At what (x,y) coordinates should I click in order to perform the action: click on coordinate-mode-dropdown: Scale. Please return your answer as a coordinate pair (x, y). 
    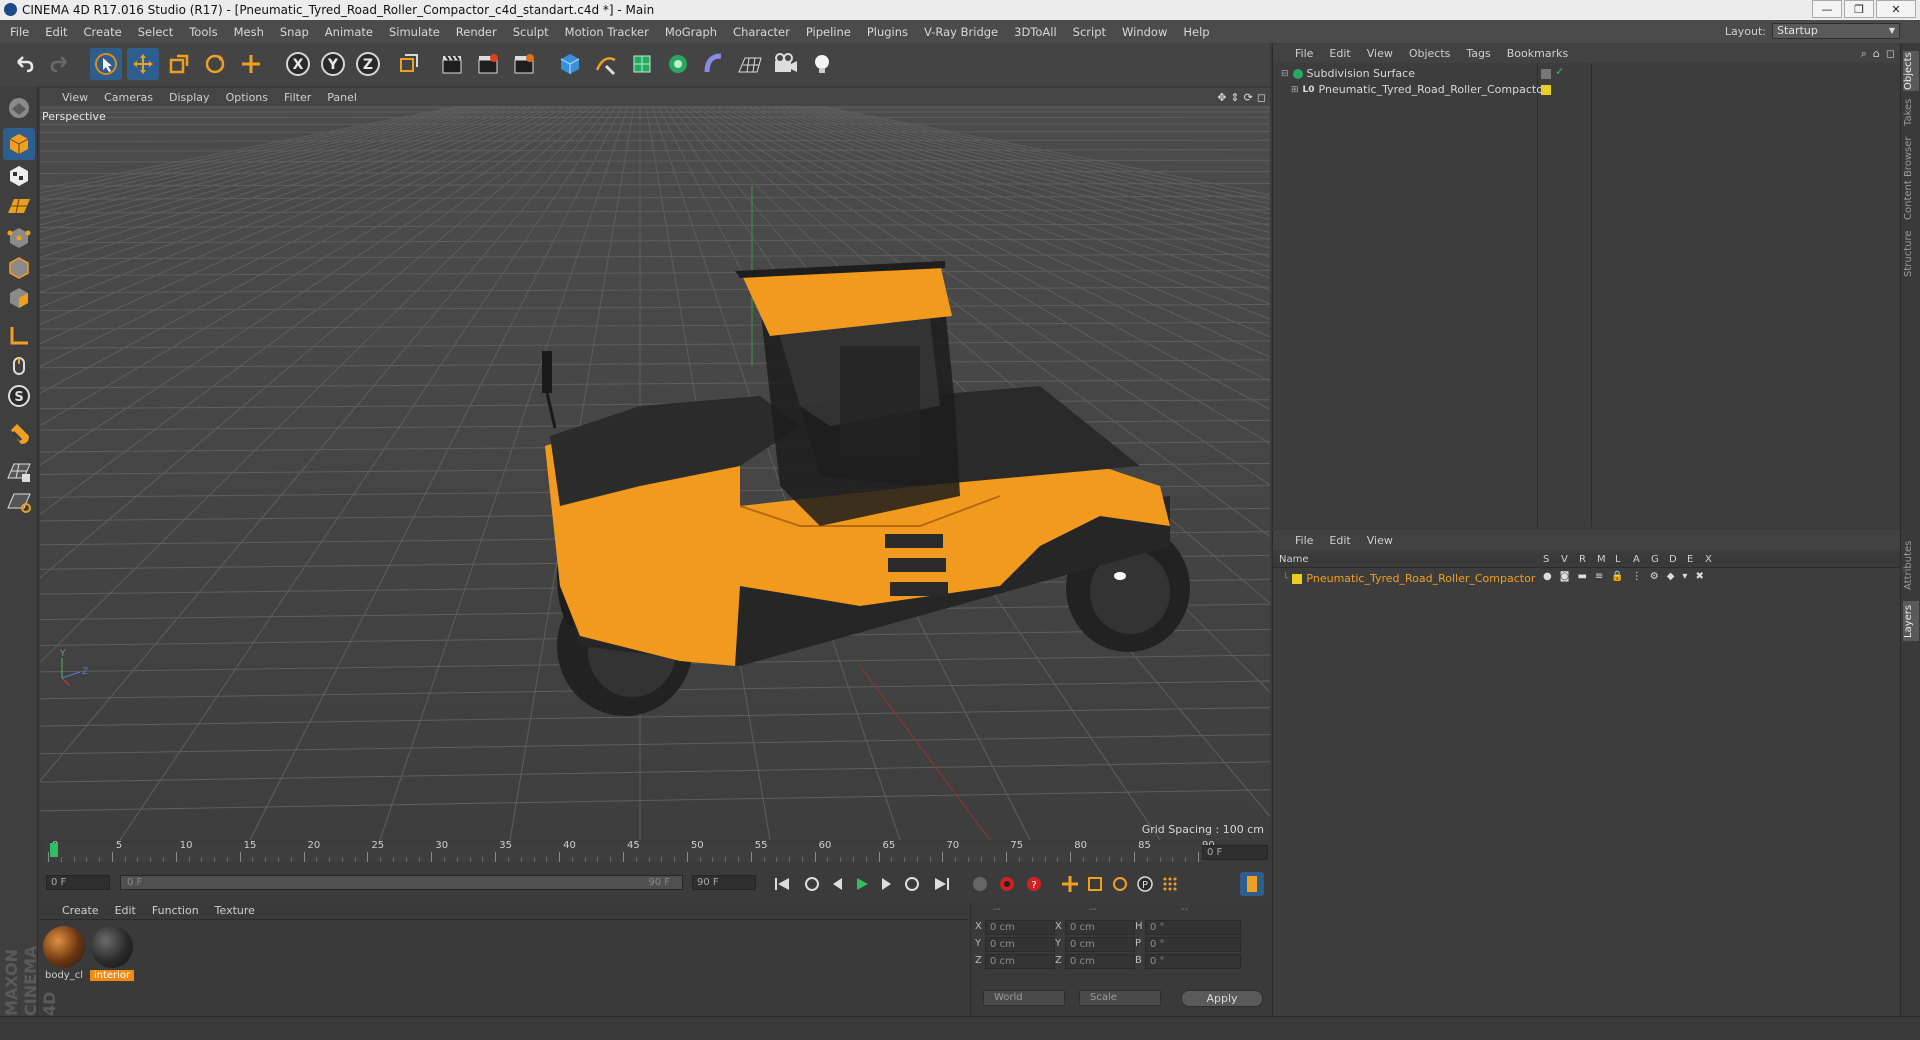
    Looking at the image, I should click on (1120, 998).